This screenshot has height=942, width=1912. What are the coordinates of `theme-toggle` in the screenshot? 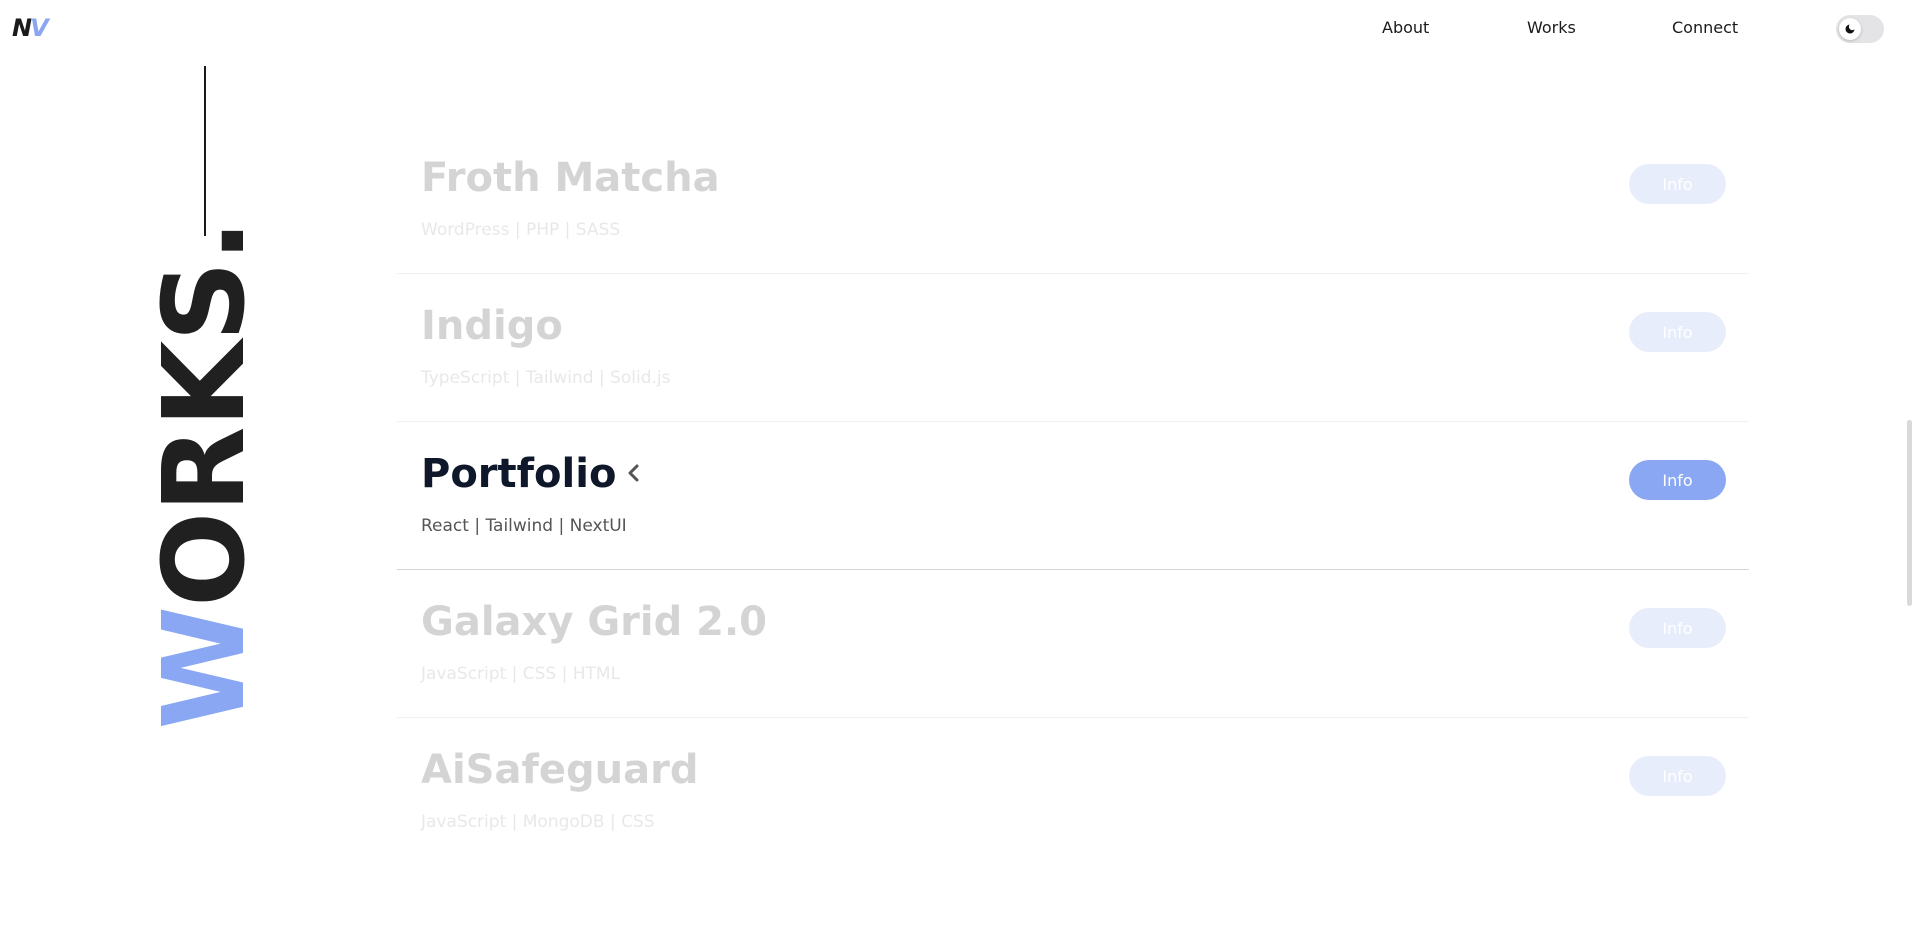 It's located at (1860, 29).